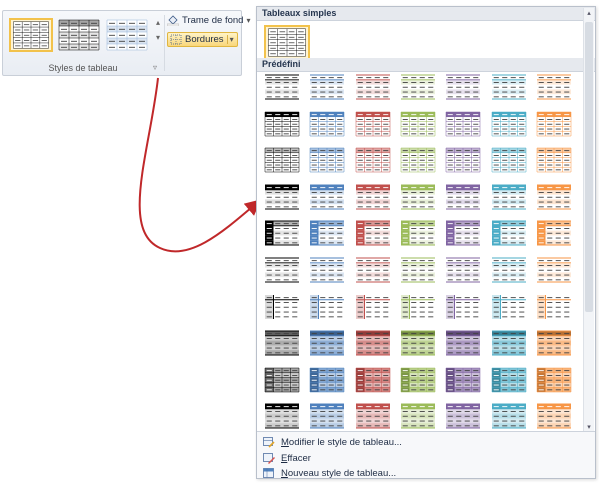  Describe the element at coordinates (173, 20) in the screenshot. I see `paint-bucket-icon` at that location.